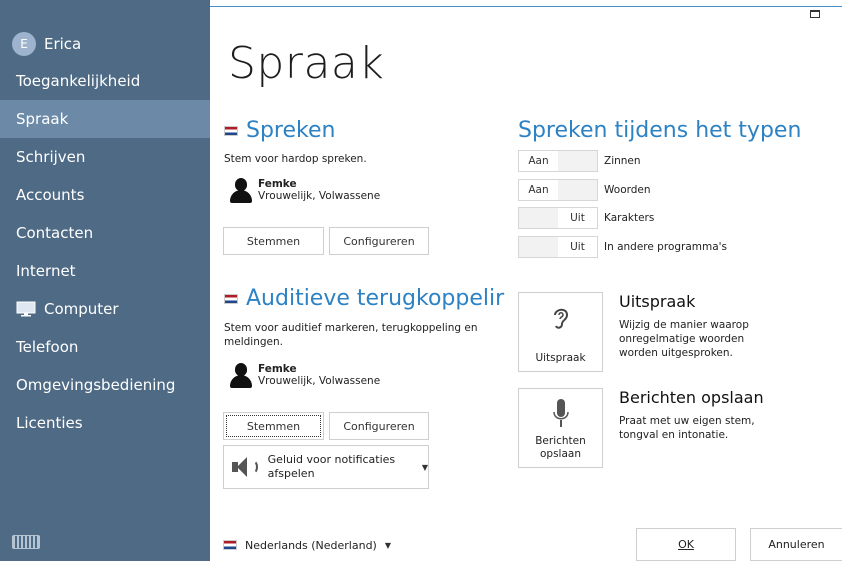  Describe the element at coordinates (105, 233) in the screenshot. I see `sidebar-item-contacten: Contacten` at that location.